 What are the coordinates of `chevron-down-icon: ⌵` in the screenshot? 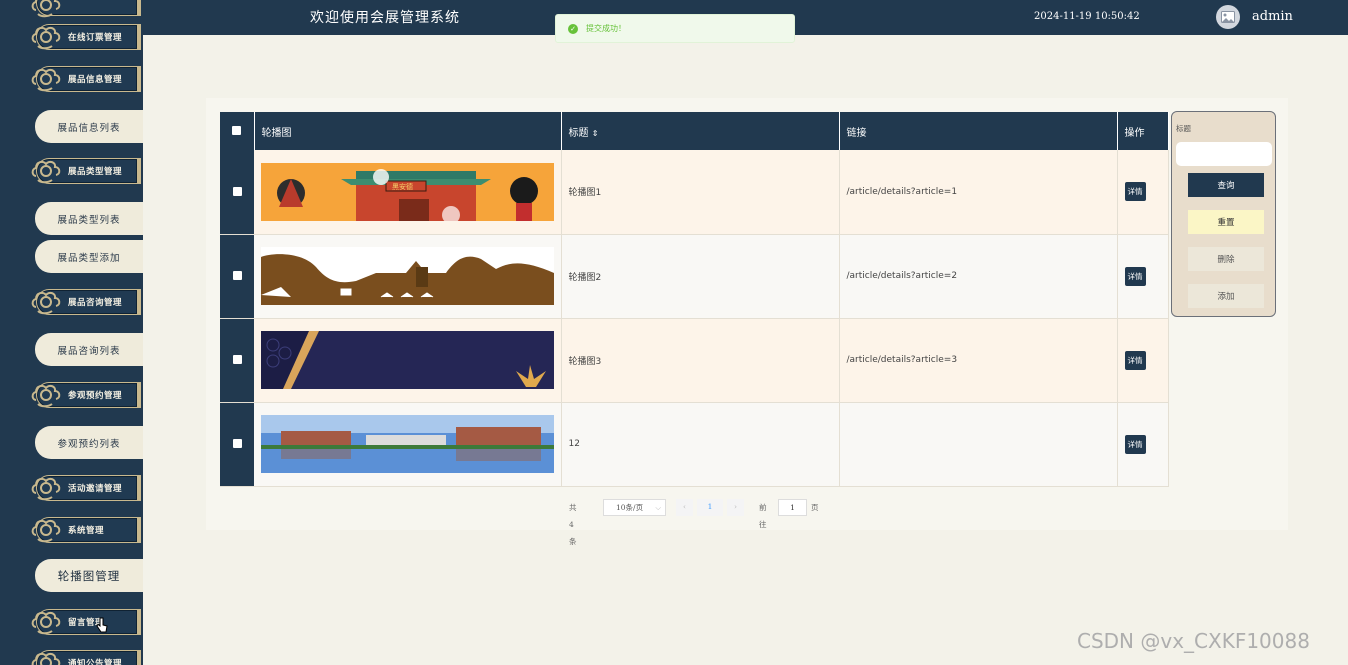 It's located at (658, 507).